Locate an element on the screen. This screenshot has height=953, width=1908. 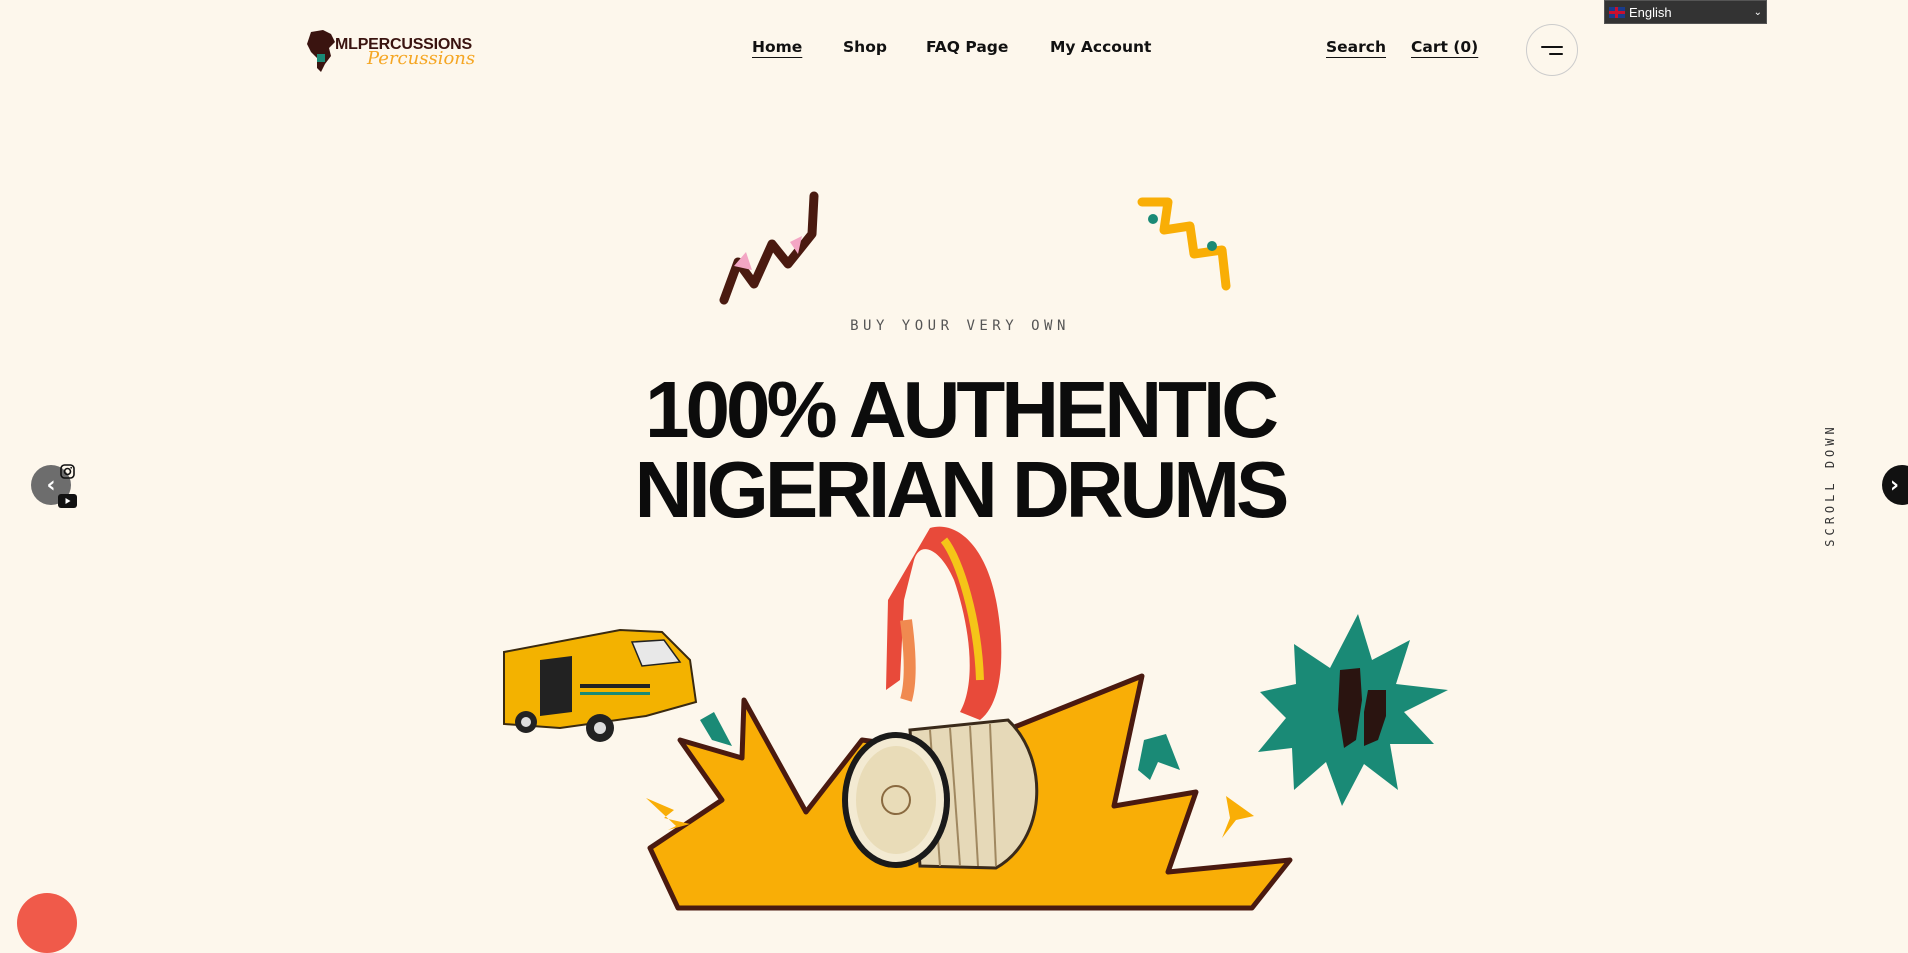
yellow-van-icon is located at coordinates (600, 685).